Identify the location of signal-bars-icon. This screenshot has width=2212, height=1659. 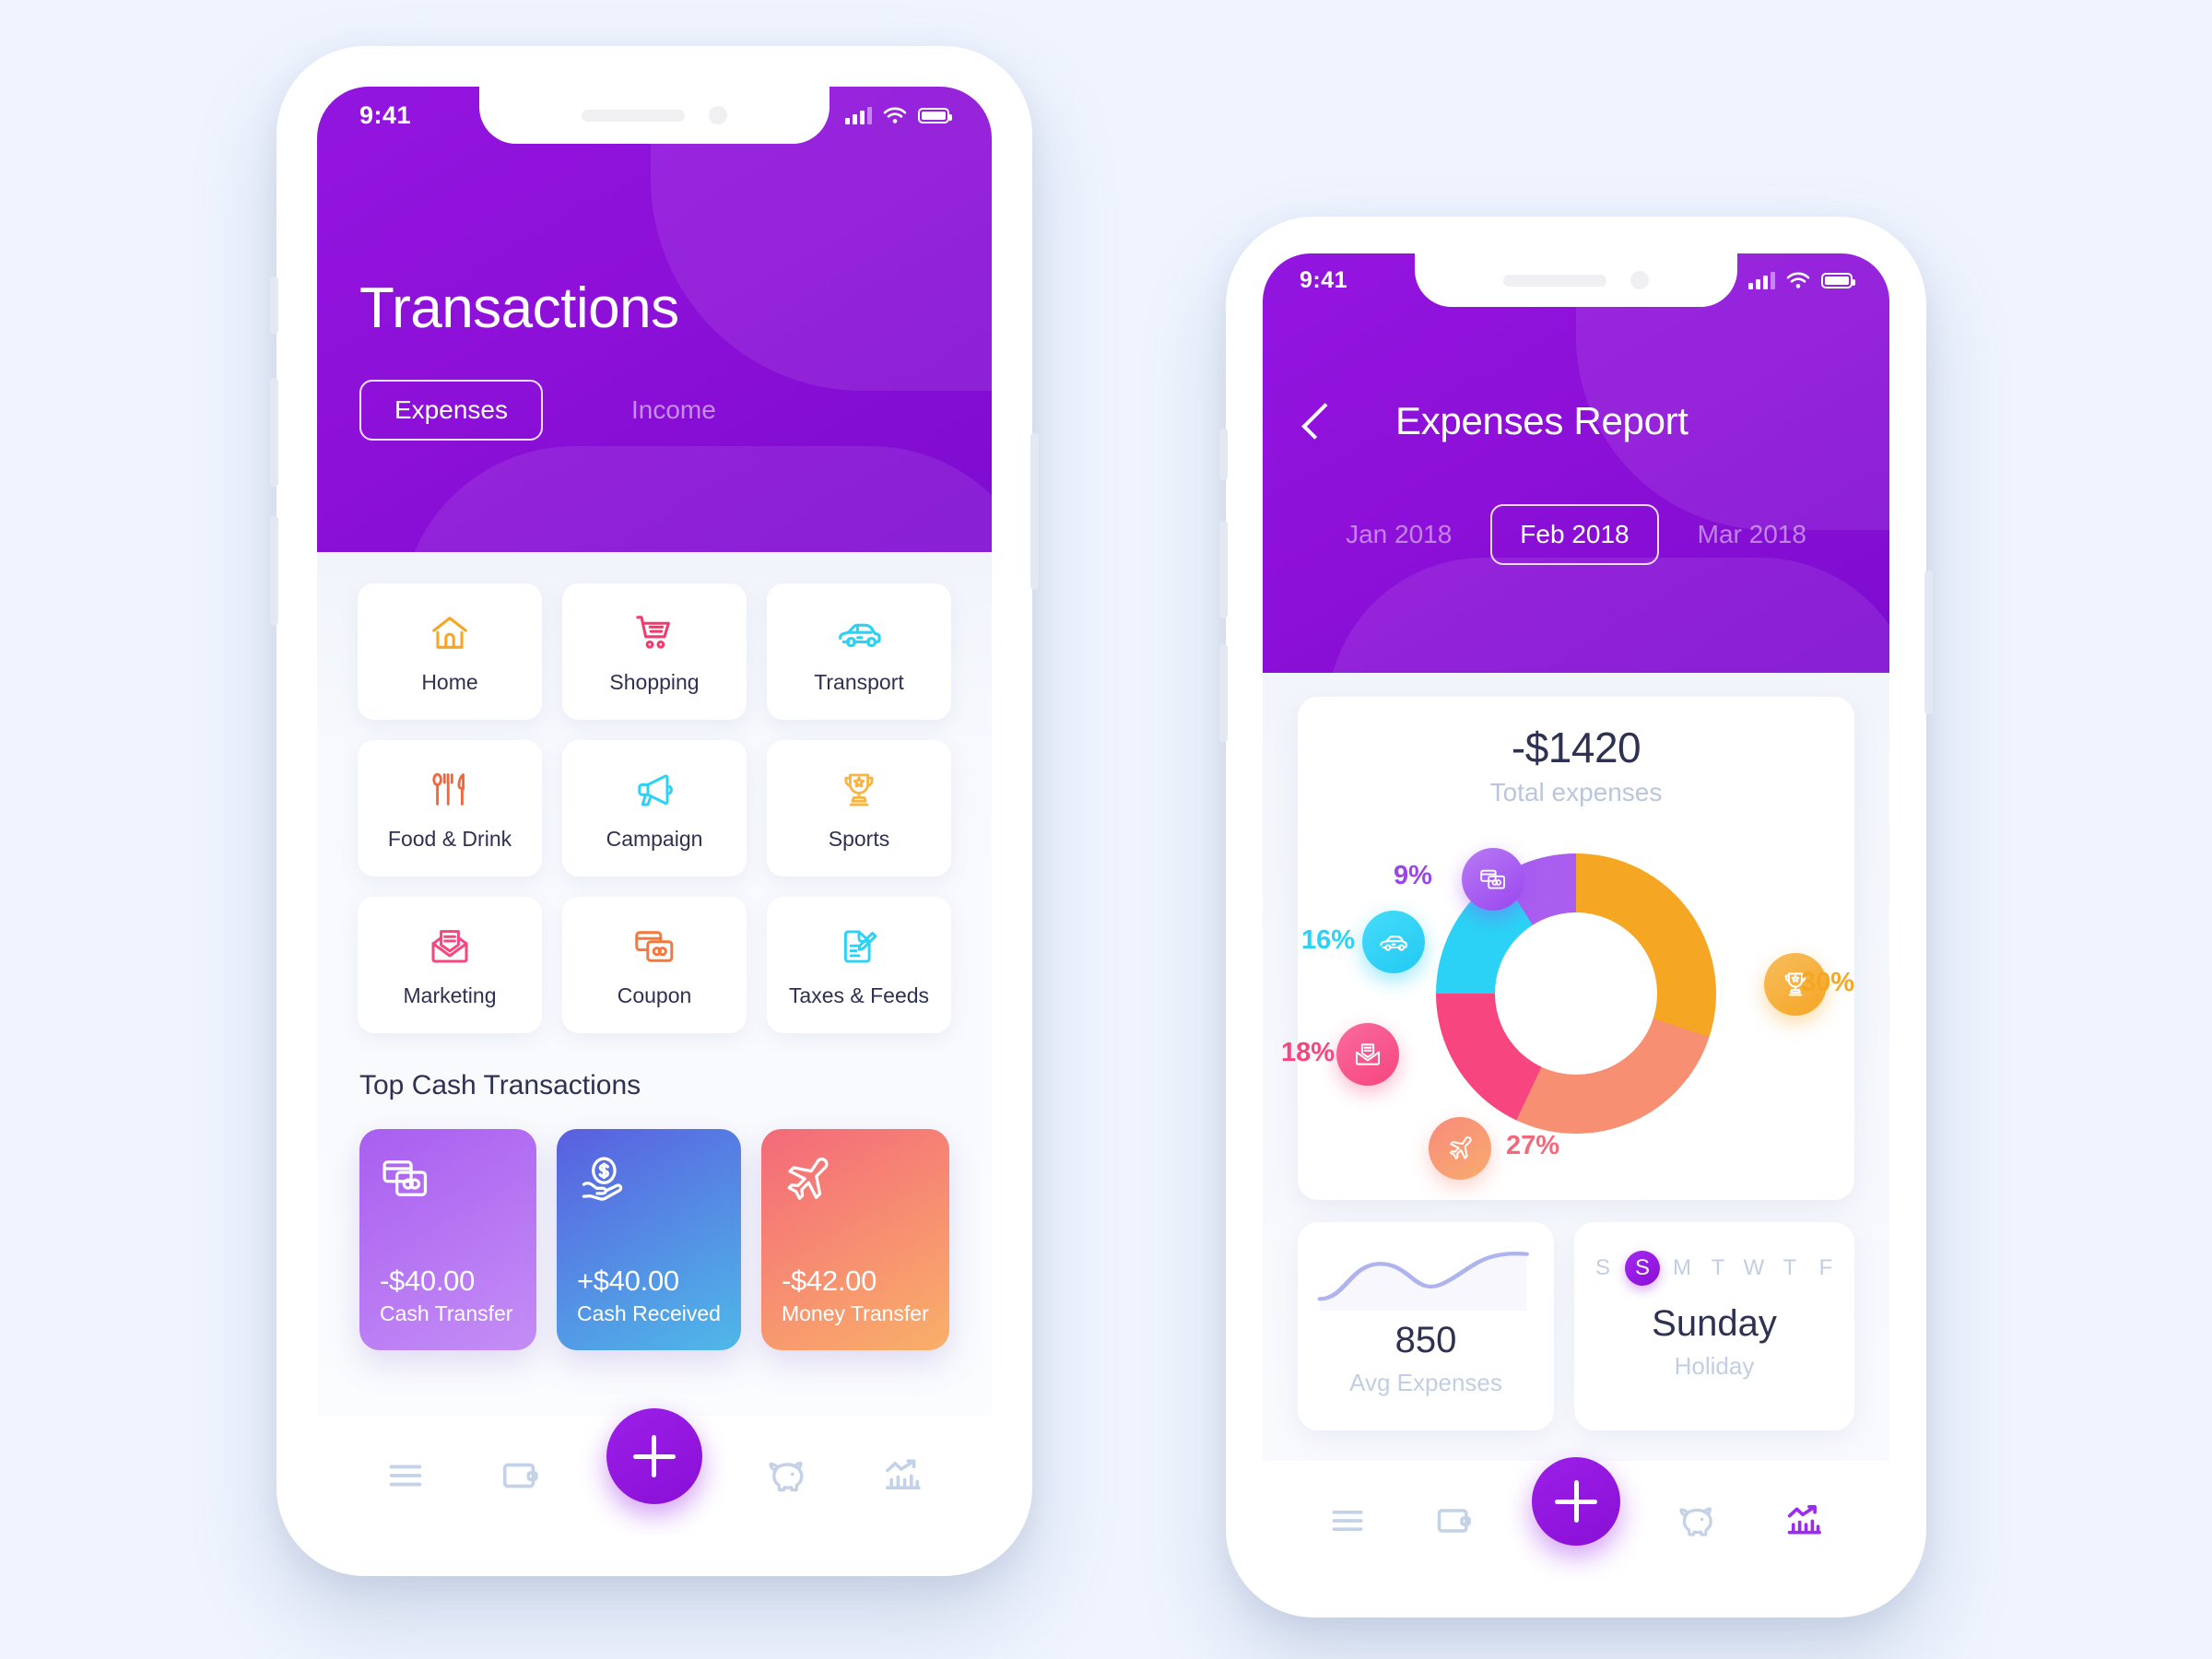
(858, 115).